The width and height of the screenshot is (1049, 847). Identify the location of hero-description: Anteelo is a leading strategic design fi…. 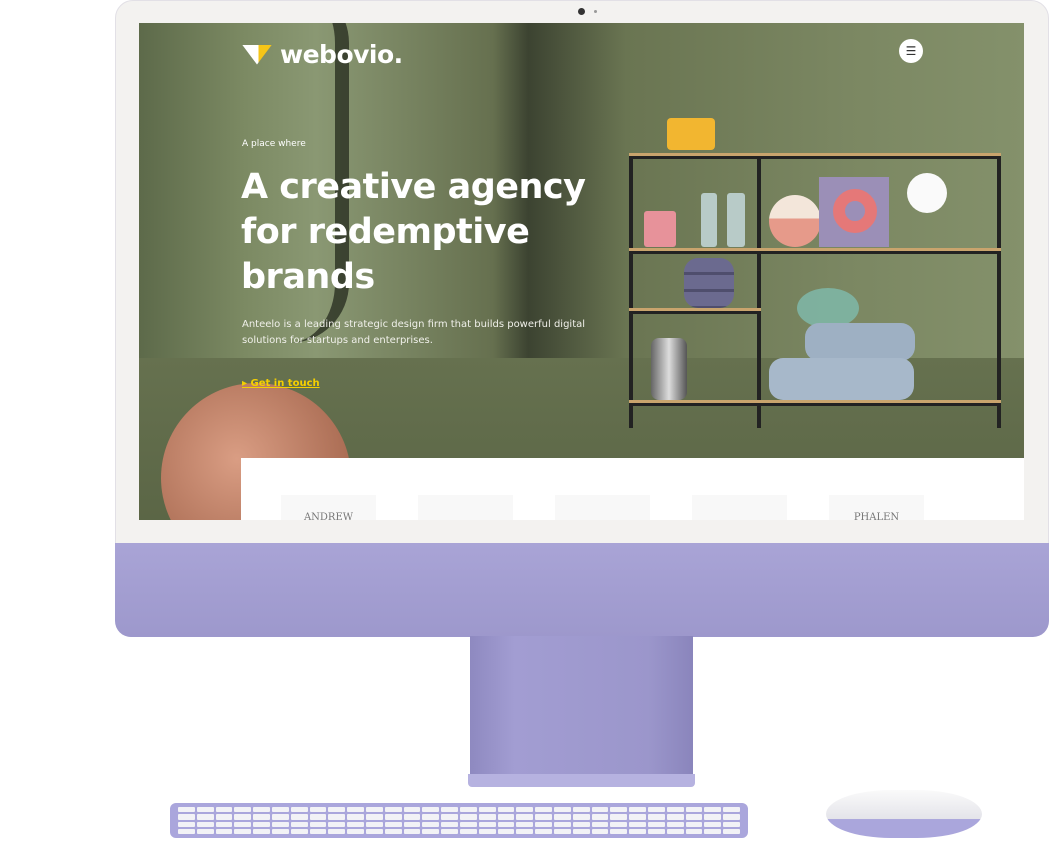
(414, 332).